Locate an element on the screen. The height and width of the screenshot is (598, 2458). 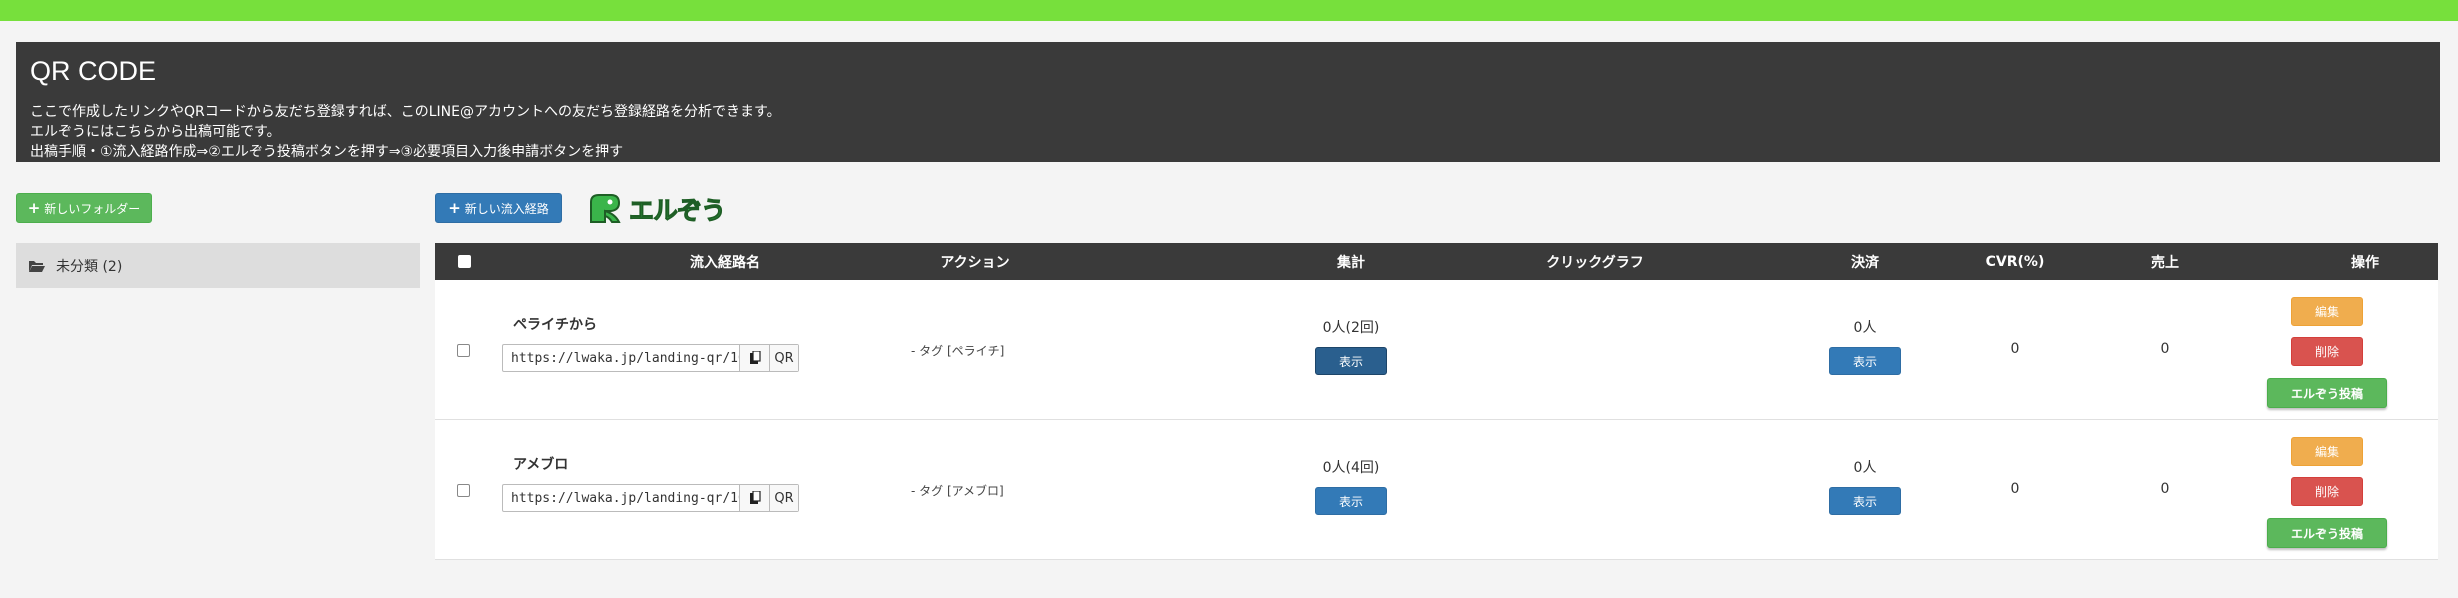
header-operation: 操作 is located at coordinates (2365, 262).